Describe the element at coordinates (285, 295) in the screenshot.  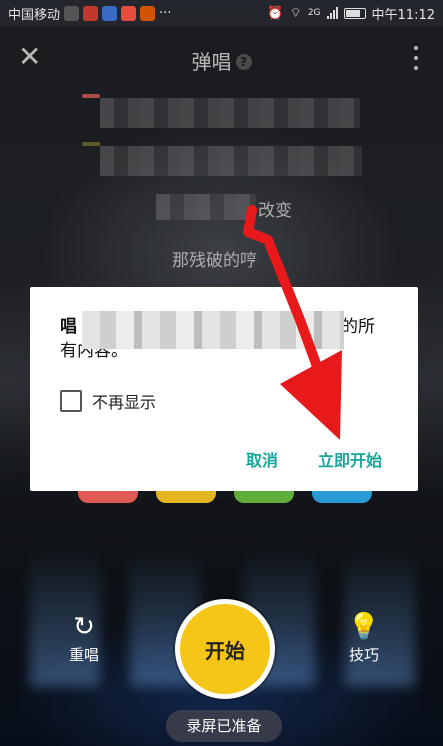
I see `arrow-shaft` at that location.